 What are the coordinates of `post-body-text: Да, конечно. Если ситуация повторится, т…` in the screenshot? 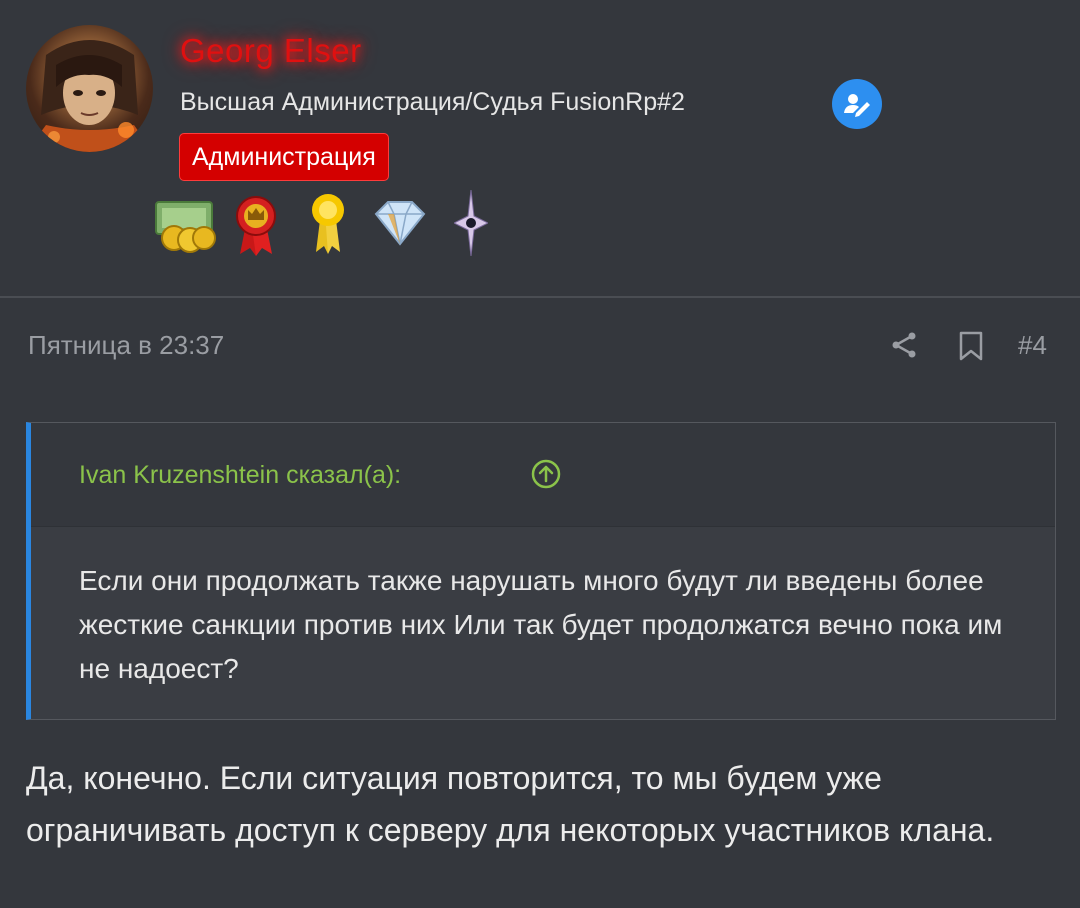 It's located at (510, 804).